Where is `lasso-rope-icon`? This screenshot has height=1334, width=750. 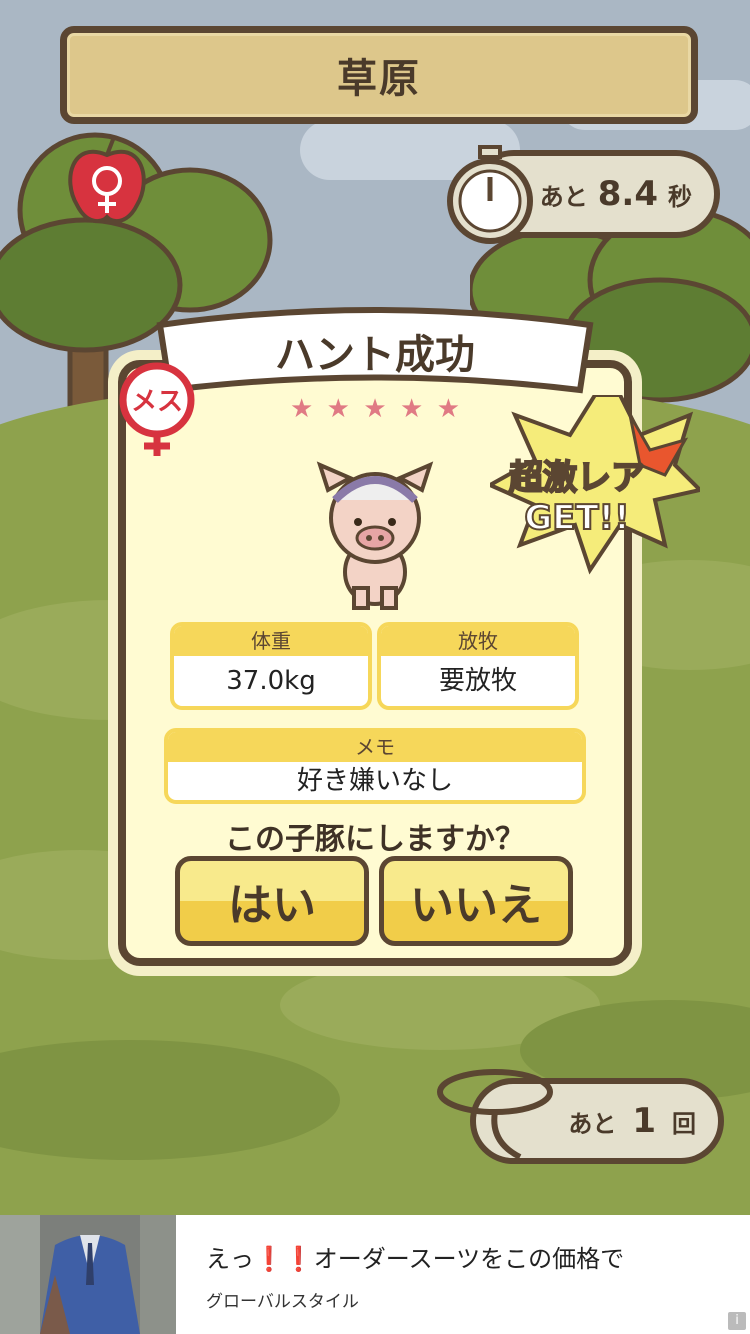
lasso-rope-icon is located at coordinates (495, 1114).